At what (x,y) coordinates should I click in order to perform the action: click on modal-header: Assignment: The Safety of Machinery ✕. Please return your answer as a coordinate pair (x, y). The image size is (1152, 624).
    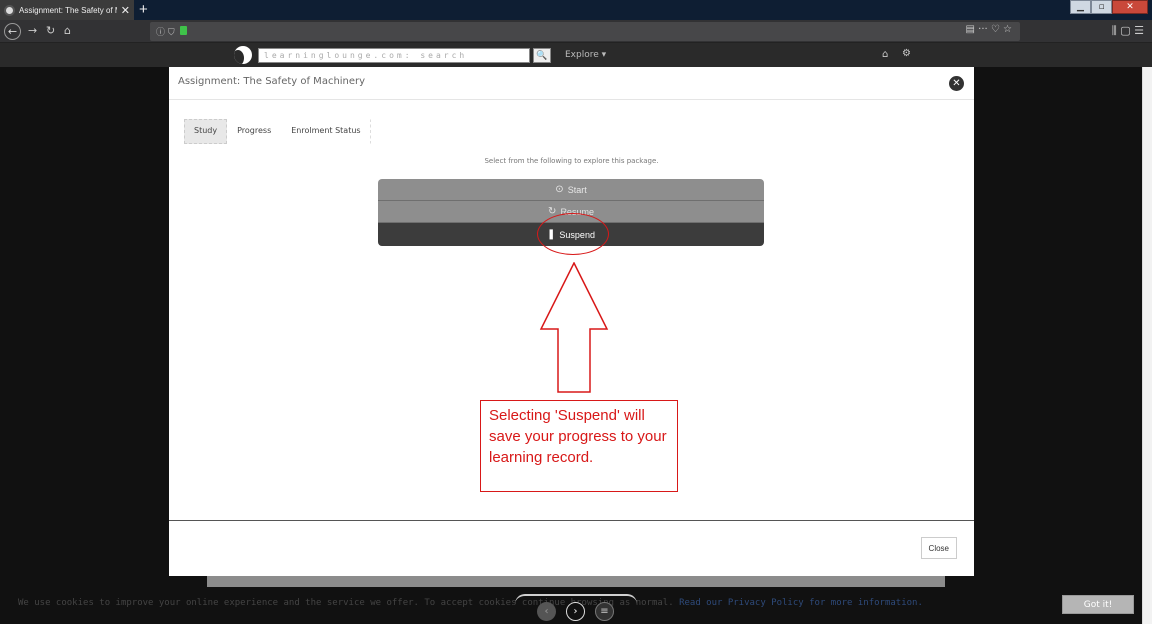
    Looking at the image, I should click on (571, 83).